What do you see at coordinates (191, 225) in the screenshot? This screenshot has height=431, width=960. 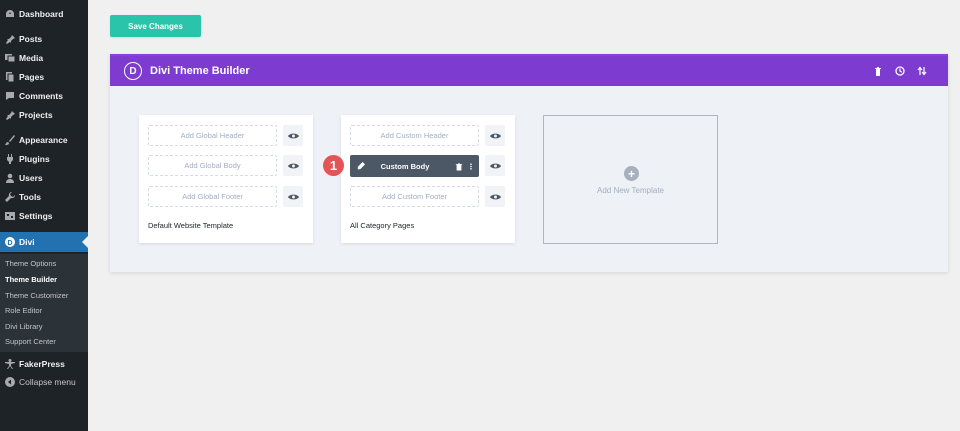 I see `template-name: Default Website Template` at bounding box center [191, 225].